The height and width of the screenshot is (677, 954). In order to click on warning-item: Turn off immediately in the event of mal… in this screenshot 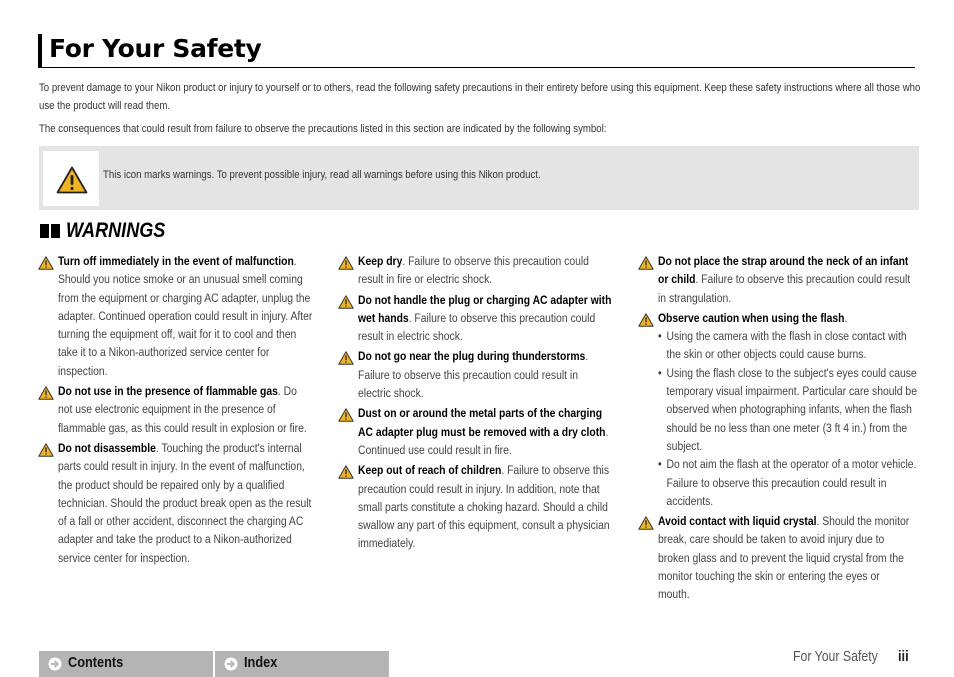, I will do `click(177, 316)`.